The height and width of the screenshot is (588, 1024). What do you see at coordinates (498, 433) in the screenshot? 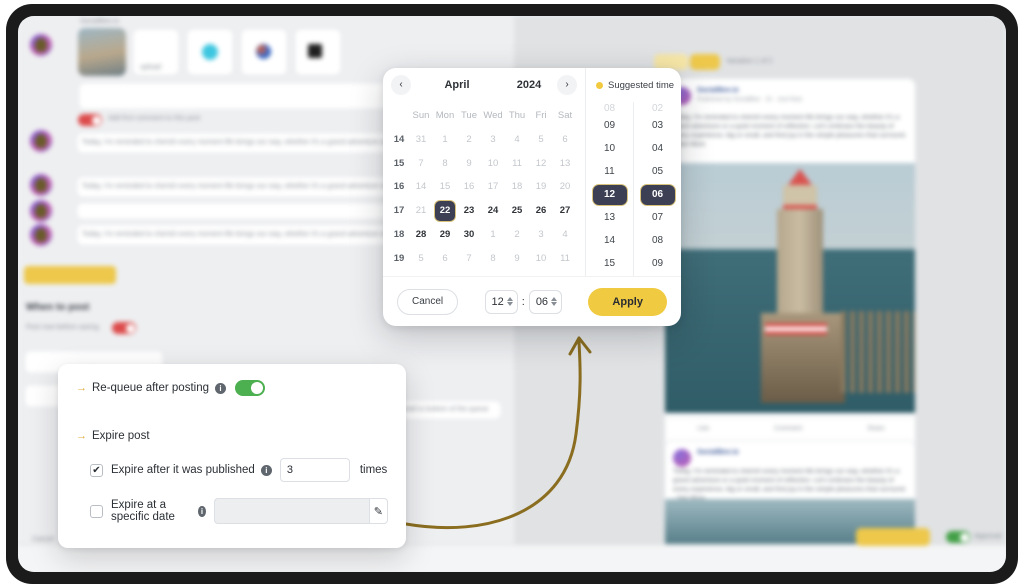
I see `annotation-arrow` at bounding box center [498, 433].